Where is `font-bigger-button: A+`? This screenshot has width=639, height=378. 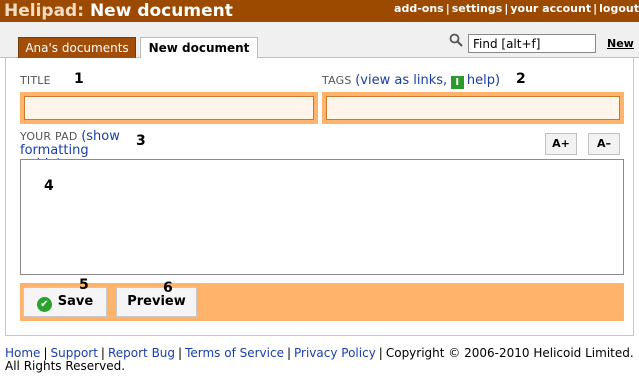
font-bigger-button: A+ is located at coordinates (561, 144).